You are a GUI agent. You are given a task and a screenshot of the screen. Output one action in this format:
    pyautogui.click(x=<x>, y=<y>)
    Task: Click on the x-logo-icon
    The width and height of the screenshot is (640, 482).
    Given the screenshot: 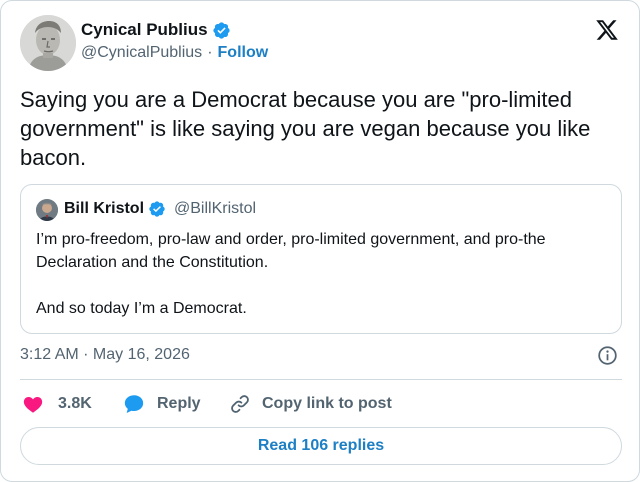 What is the action you would take?
    pyautogui.click(x=607, y=30)
    